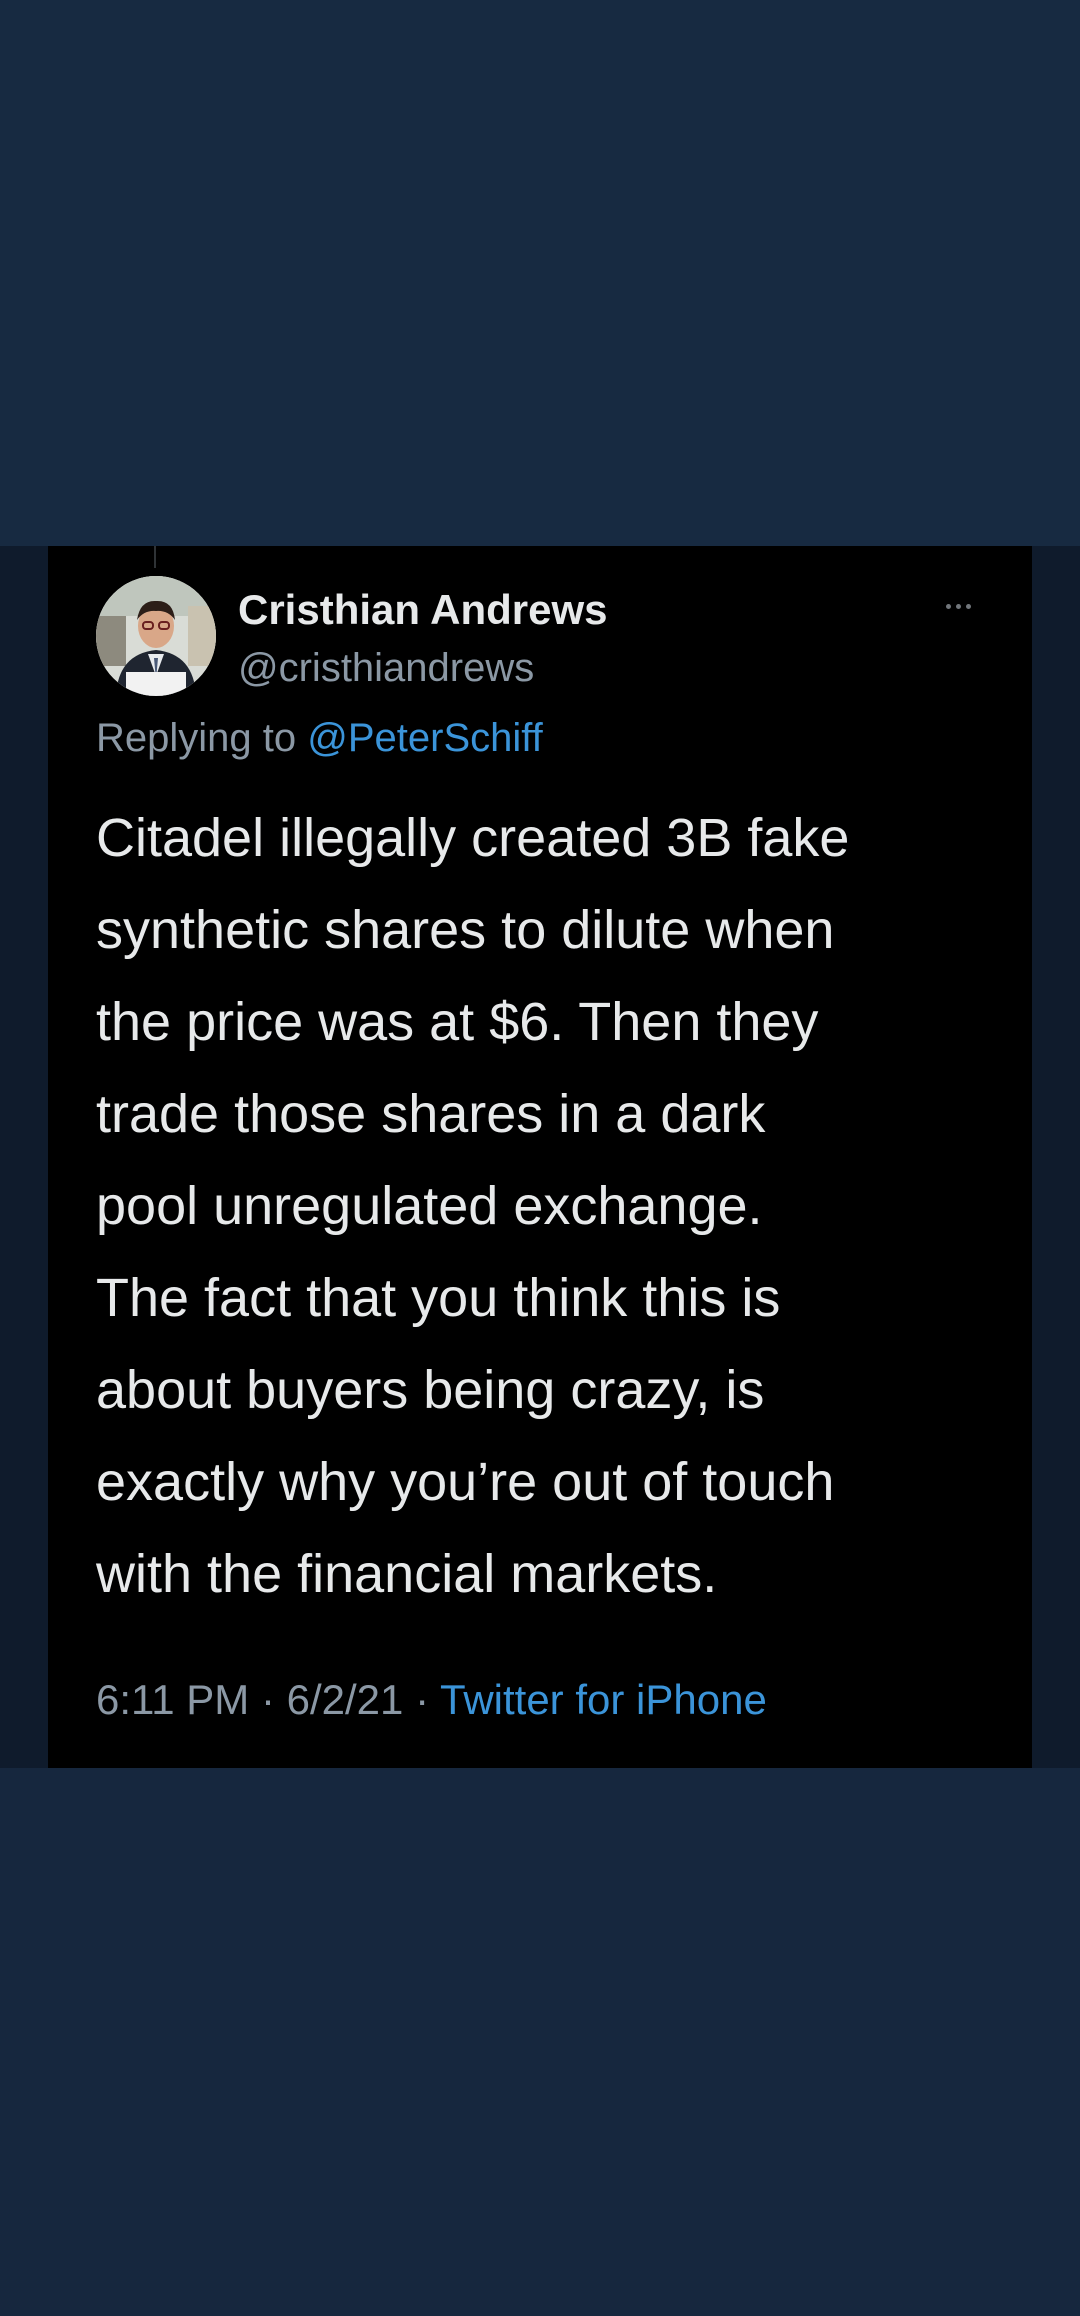 Image resolution: width=1080 pixels, height=2316 pixels. What do you see at coordinates (407, 1574) in the screenshot?
I see `tweet-text-line: with the financial markets.` at bounding box center [407, 1574].